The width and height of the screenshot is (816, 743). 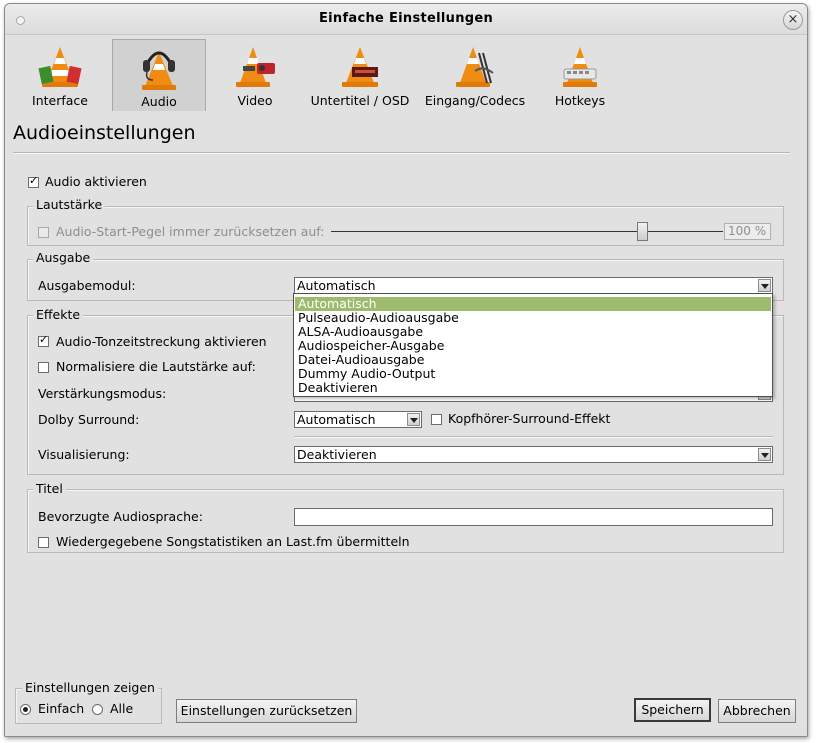 What do you see at coordinates (529, 418) in the screenshot?
I see `headphone-surround-label: Kopfhörer-Surround-Effekt` at bounding box center [529, 418].